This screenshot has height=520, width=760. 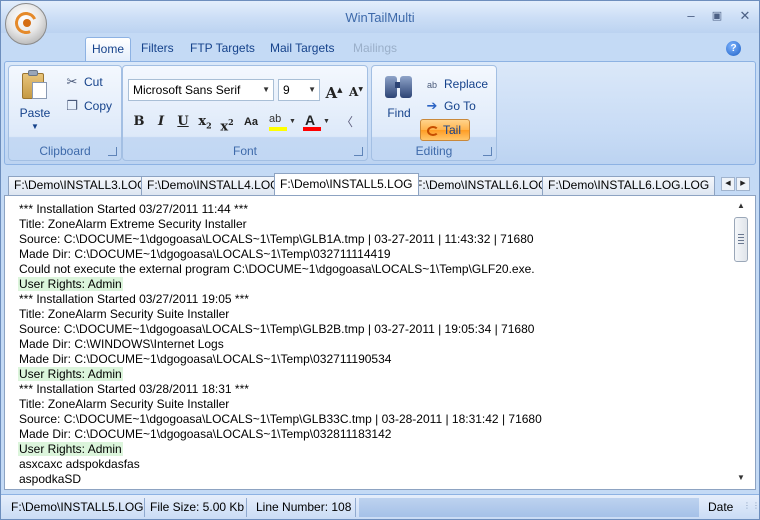 What do you see at coordinates (205, 122) in the screenshot?
I see `subscript-button: x2` at bounding box center [205, 122].